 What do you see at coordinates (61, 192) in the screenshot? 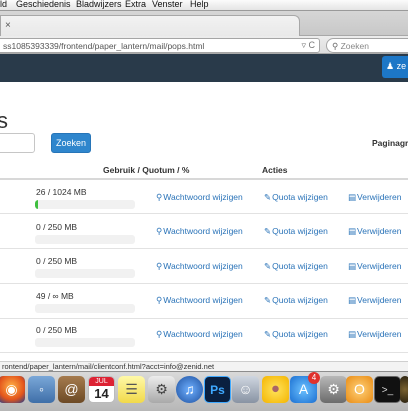
I see `usage-text: 26 / 1024 MB` at bounding box center [61, 192].